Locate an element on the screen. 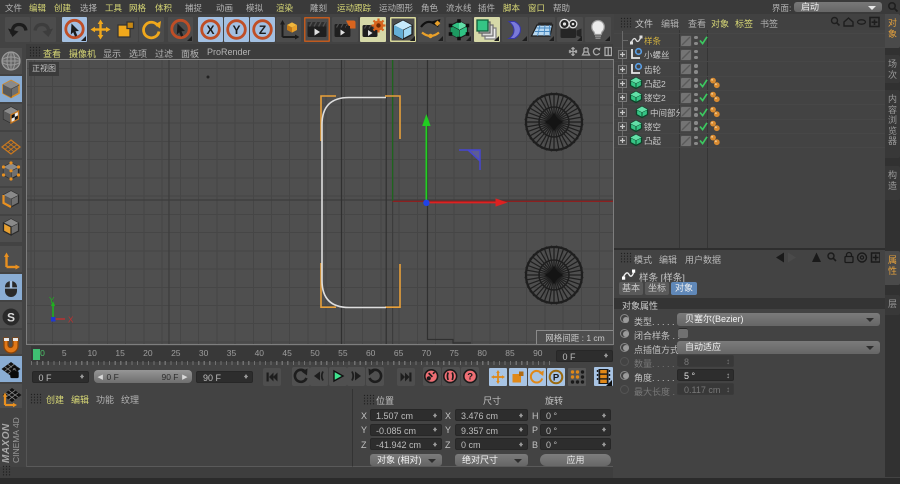 This screenshot has height=484, width=900. svg-text: S is located at coordinates (11, 318).